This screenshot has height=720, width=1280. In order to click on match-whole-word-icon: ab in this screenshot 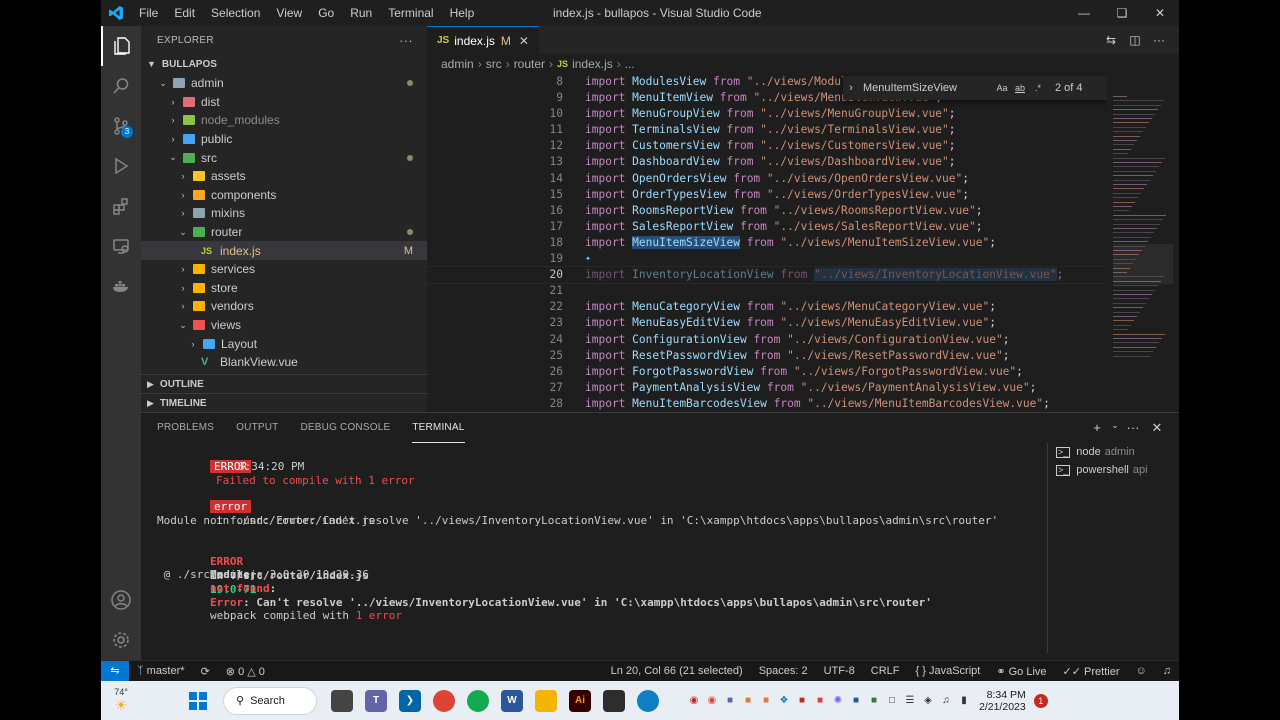, I will do `click(1020, 88)`.